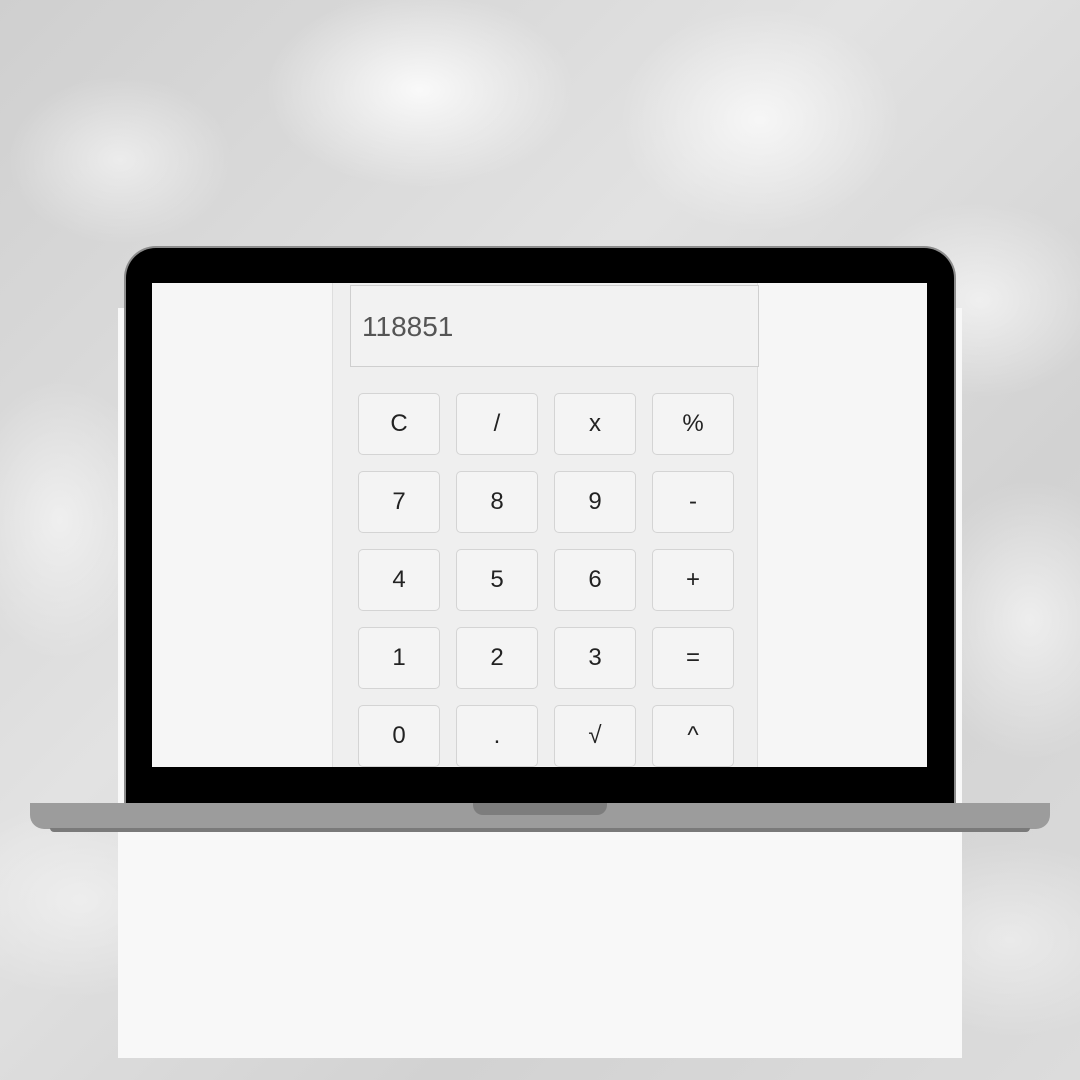 This screenshot has height=1080, width=1080. Describe the element at coordinates (540, 809) in the screenshot. I see `laptop-hinge-notch` at that location.